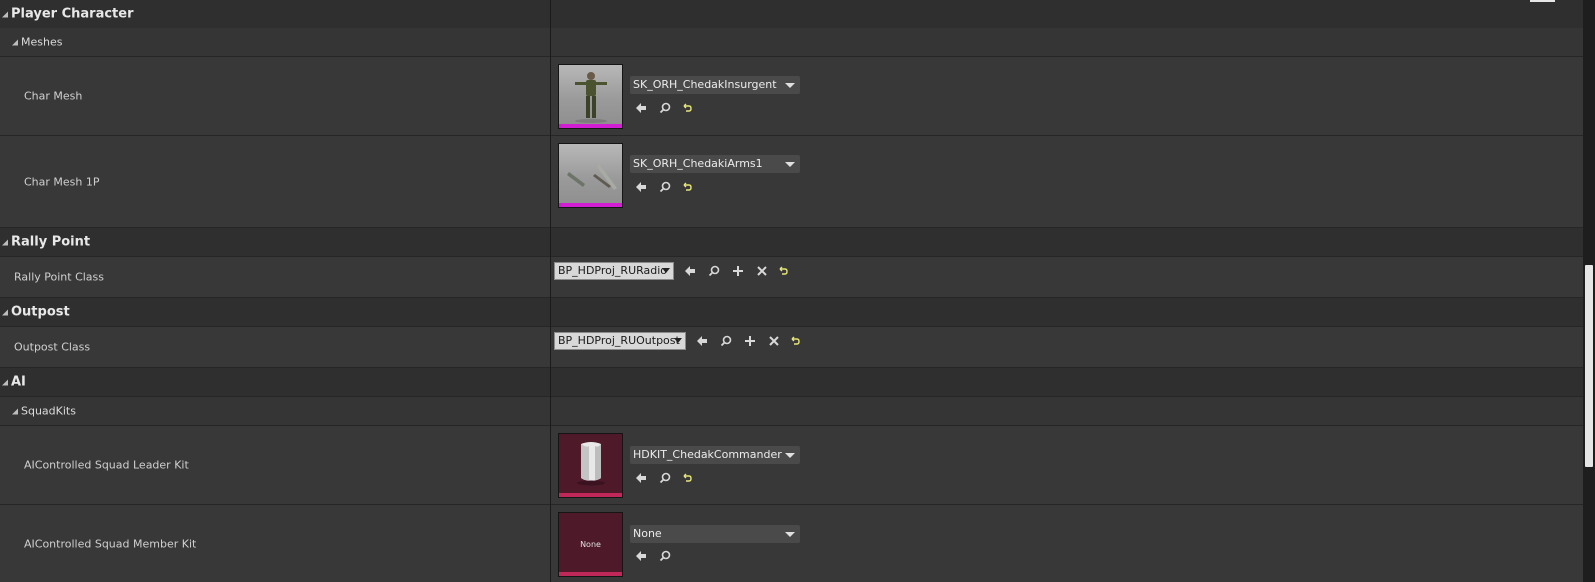 The image size is (1595, 582). Describe the element at coordinates (698, 163) in the screenshot. I see `combo-value: SK_ORH_ChedakiArms1` at that location.